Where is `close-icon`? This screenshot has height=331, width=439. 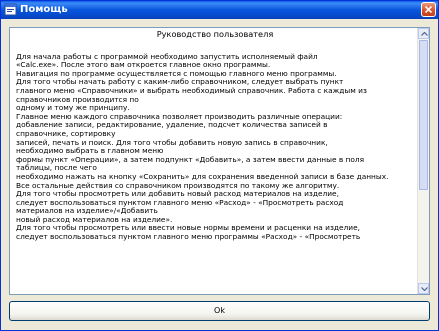
close-icon is located at coordinates (428, 9).